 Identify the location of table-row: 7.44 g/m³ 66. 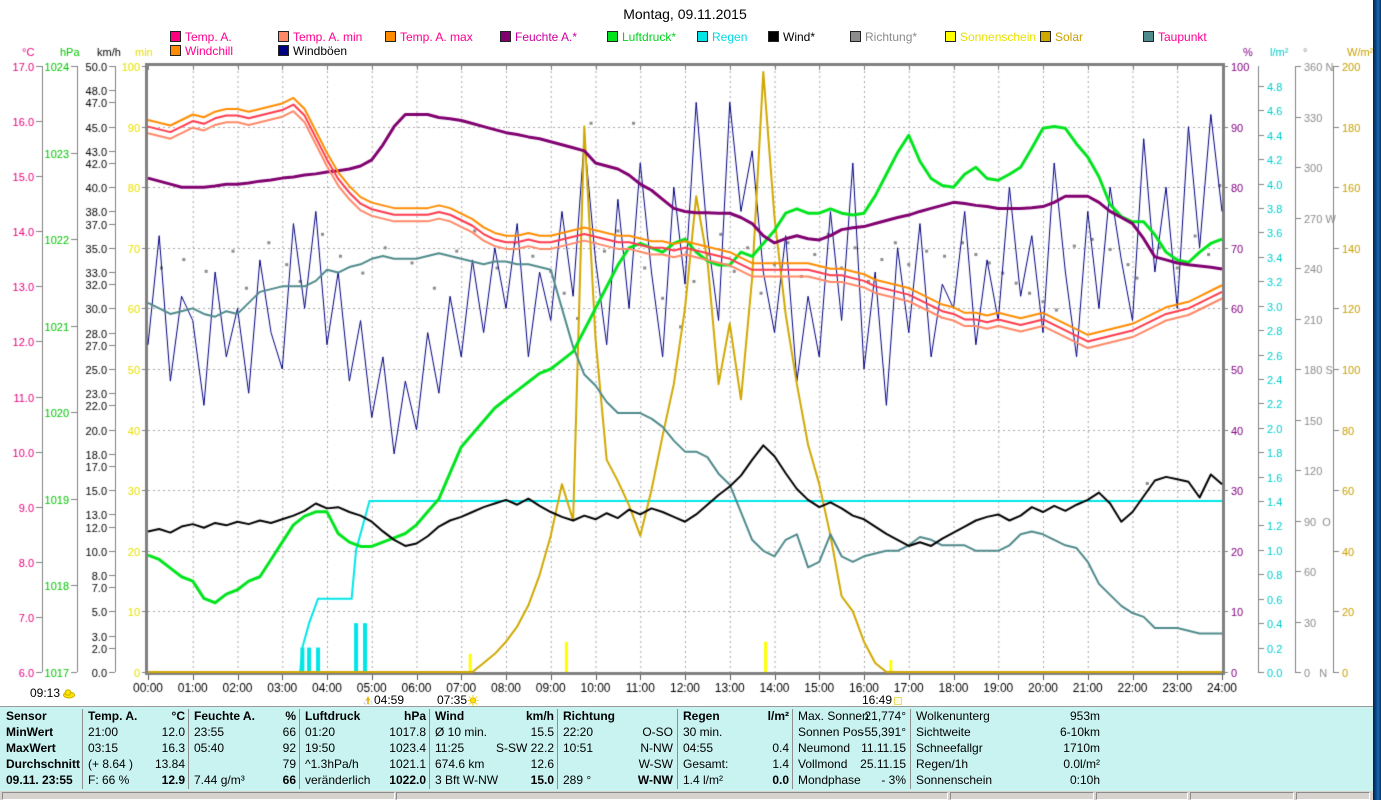
(245, 781).